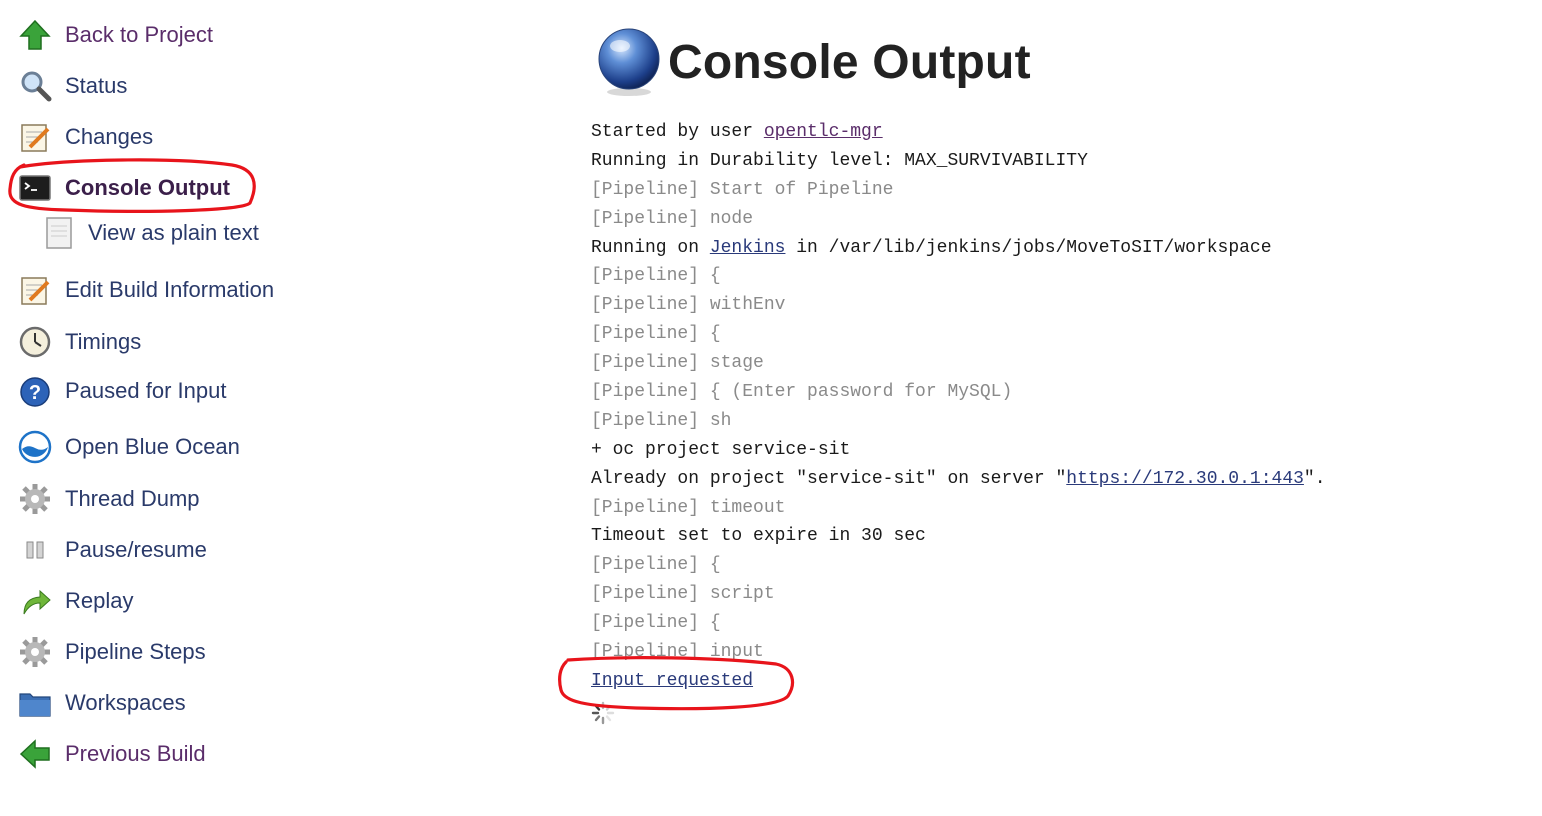  I want to click on sidebar-item-thread-dump: Thread Dump, so click(109, 499).